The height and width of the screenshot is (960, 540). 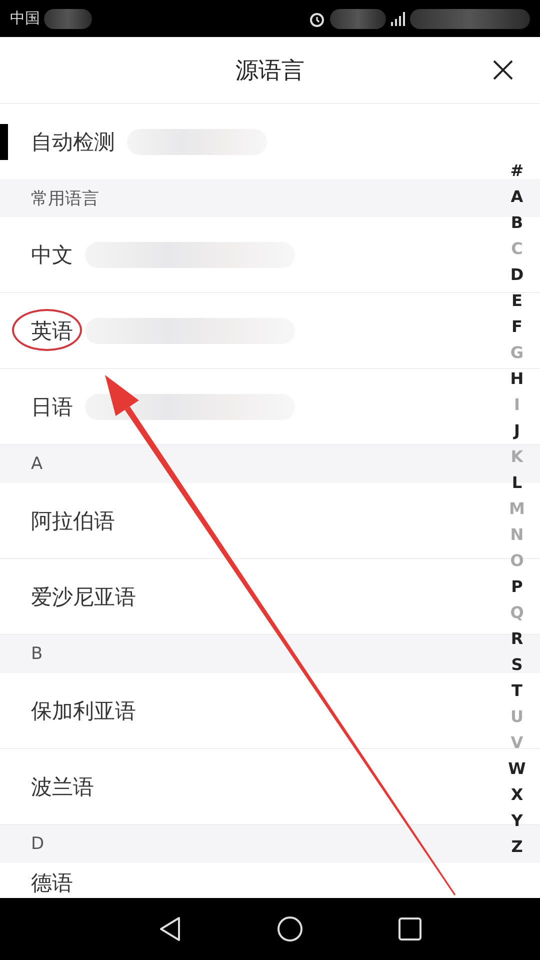 I want to click on recents-icon, so click(x=410, y=929).